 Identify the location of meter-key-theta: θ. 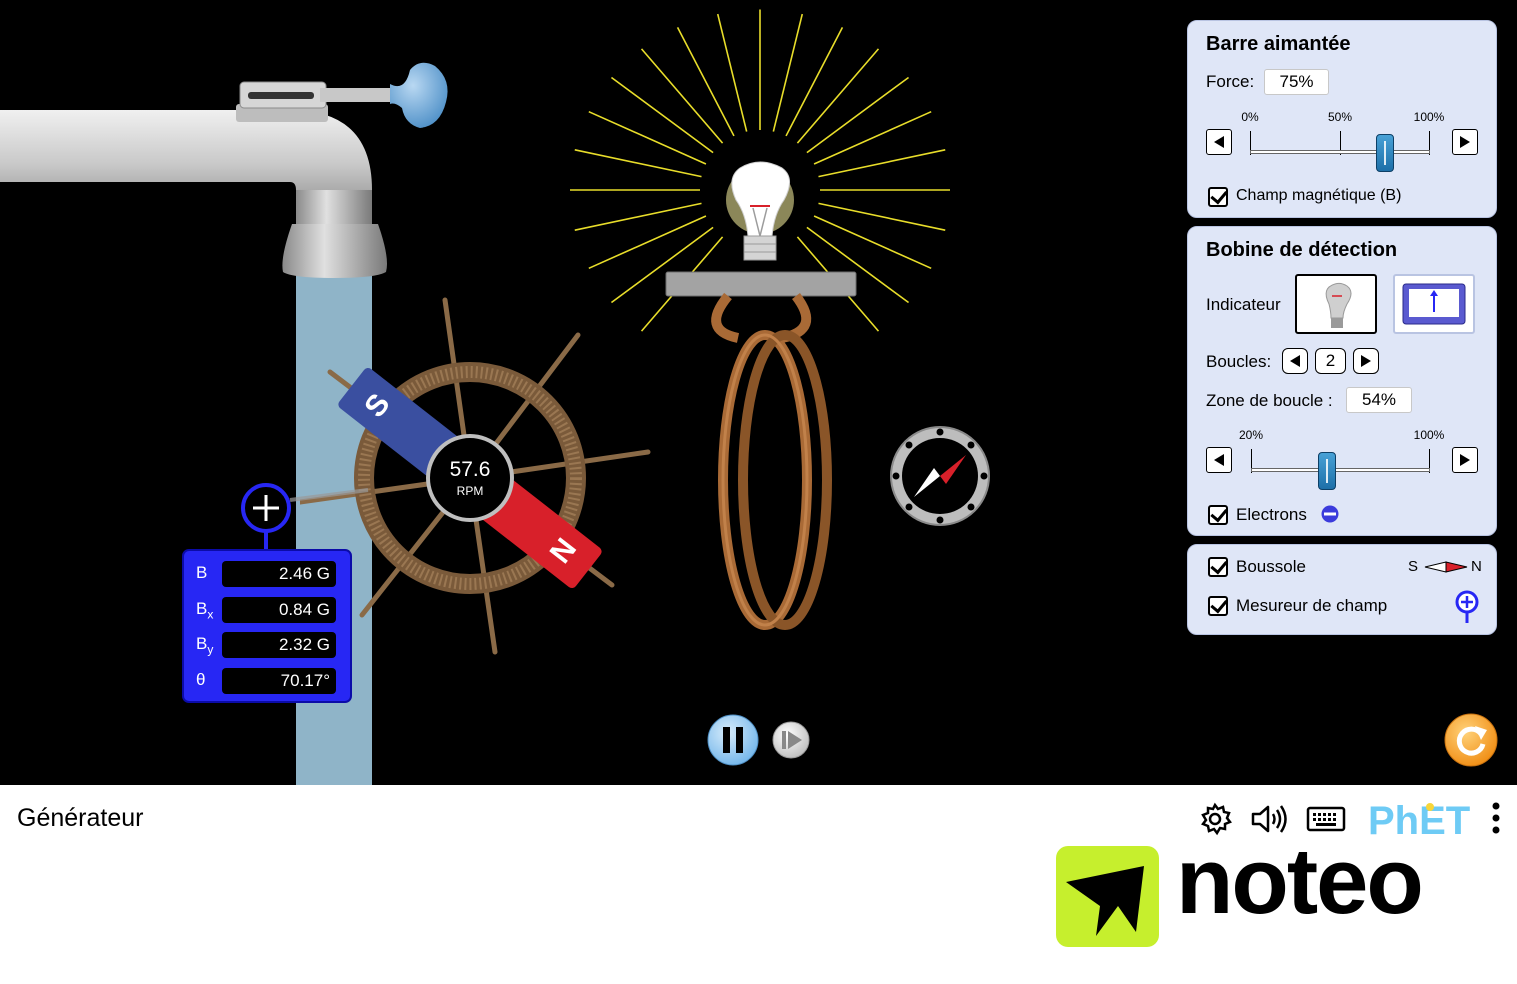
(201, 679).